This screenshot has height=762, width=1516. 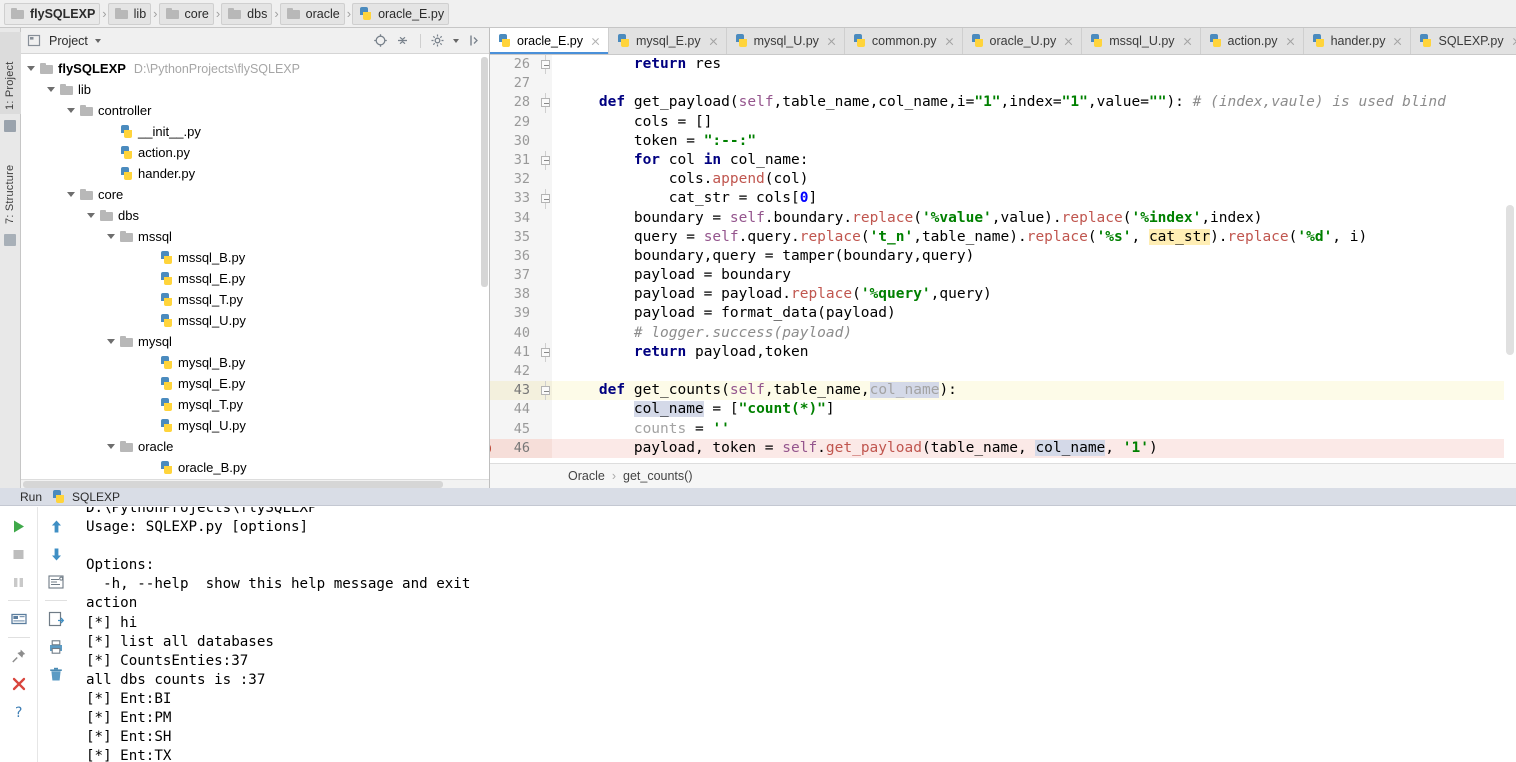 I want to click on locate-icon, so click(x=381, y=41).